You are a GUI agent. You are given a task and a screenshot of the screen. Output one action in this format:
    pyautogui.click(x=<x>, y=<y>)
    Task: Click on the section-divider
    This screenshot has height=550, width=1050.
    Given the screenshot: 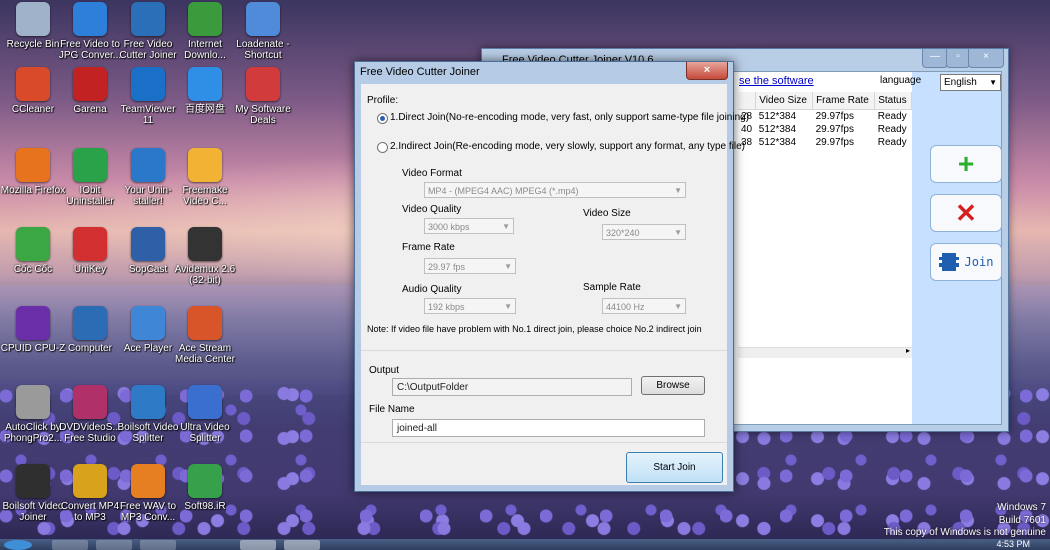 What is the action you would take?
    pyautogui.click(x=544, y=350)
    